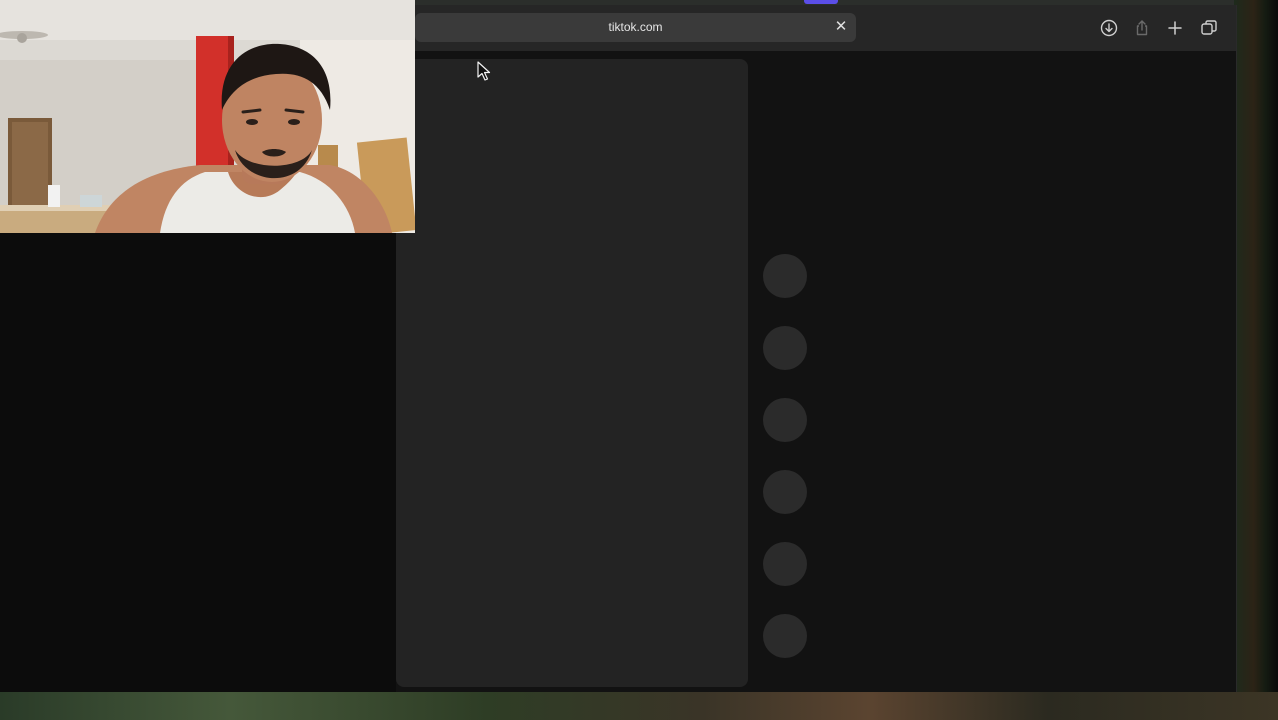  I want to click on tab-title: tiktok.com, so click(635, 27).